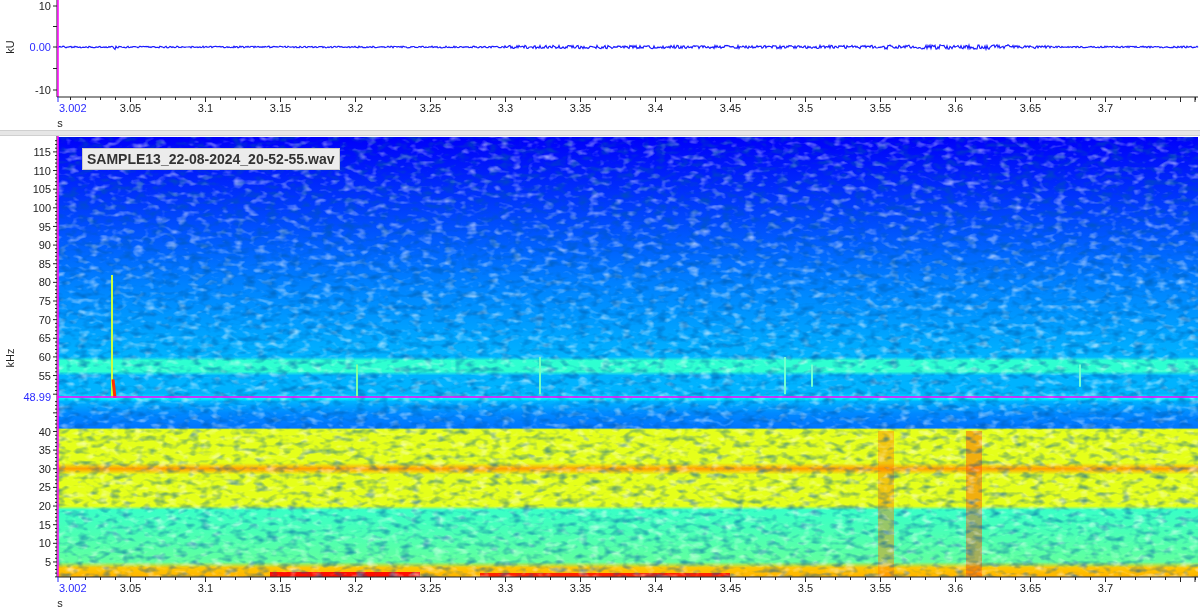 This screenshot has height=612, width=1200. Describe the element at coordinates (43, 90) in the screenshot. I see `axis-tick-label: -10` at that location.